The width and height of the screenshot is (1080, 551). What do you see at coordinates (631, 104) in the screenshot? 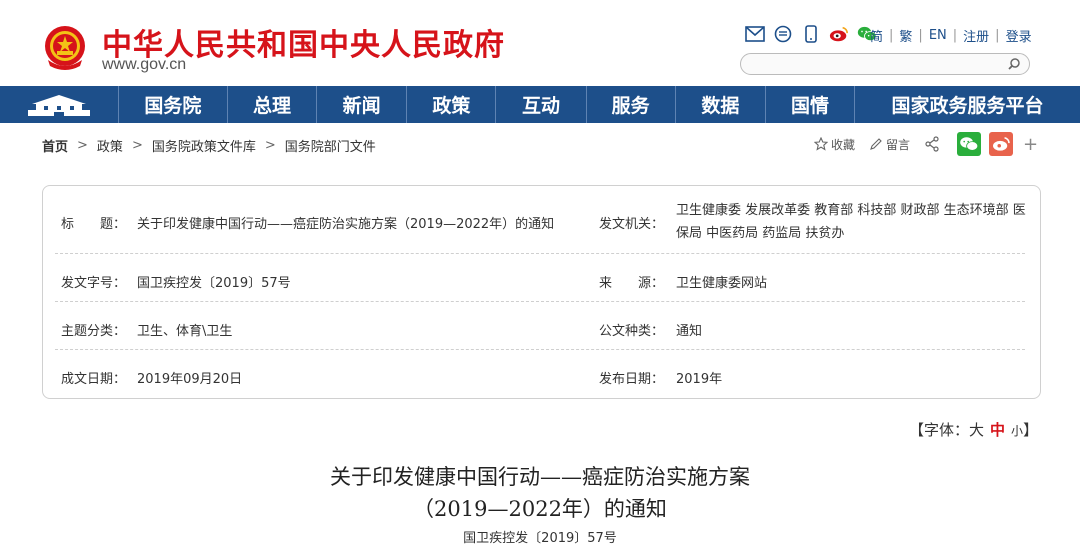
I see `nav-item-services: 服务` at bounding box center [631, 104].